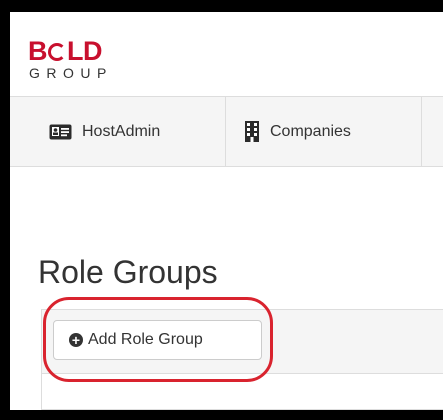 This screenshot has width=443, height=420. I want to click on page-title: Role Groups, so click(128, 272).